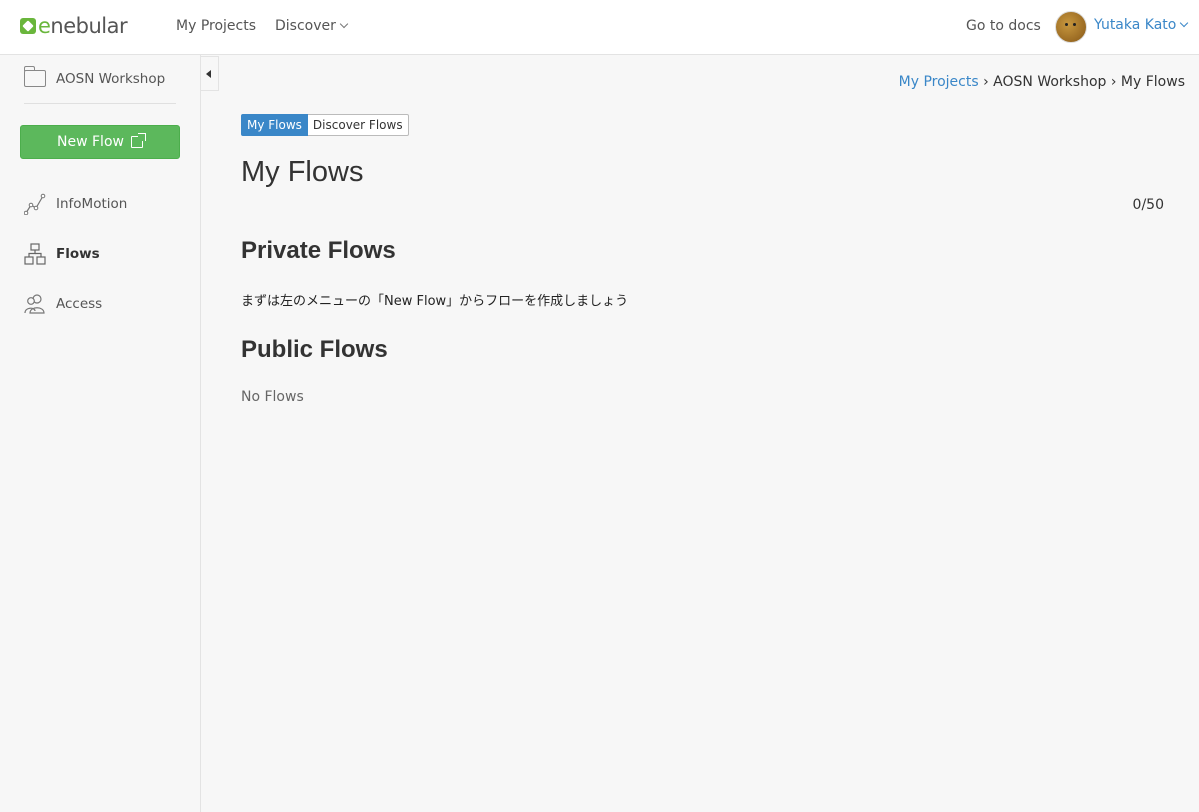 The height and width of the screenshot is (812, 1199). What do you see at coordinates (435, 301) in the screenshot?
I see `private-flows-hint: まずは左のメニューの「New Flow」からフローを作成しましょう` at bounding box center [435, 301].